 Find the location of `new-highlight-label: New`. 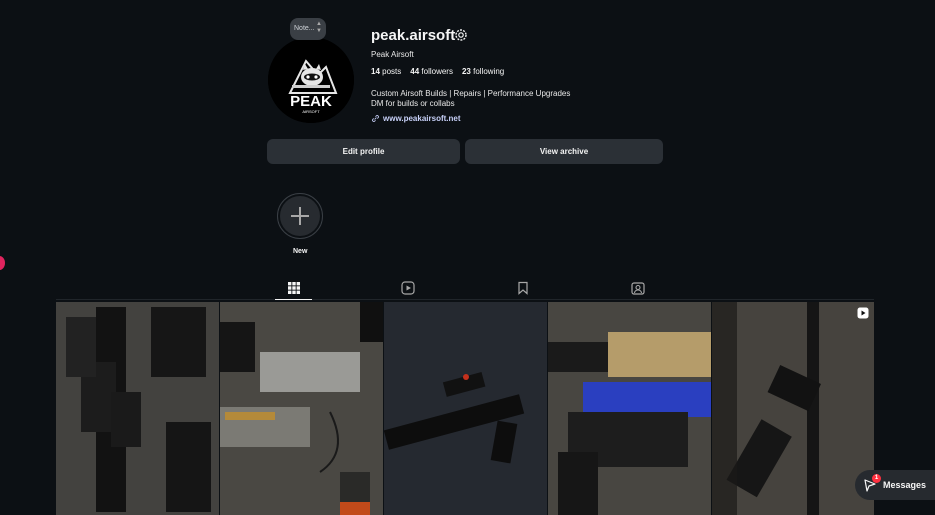

new-highlight-label: New is located at coordinates (300, 251).